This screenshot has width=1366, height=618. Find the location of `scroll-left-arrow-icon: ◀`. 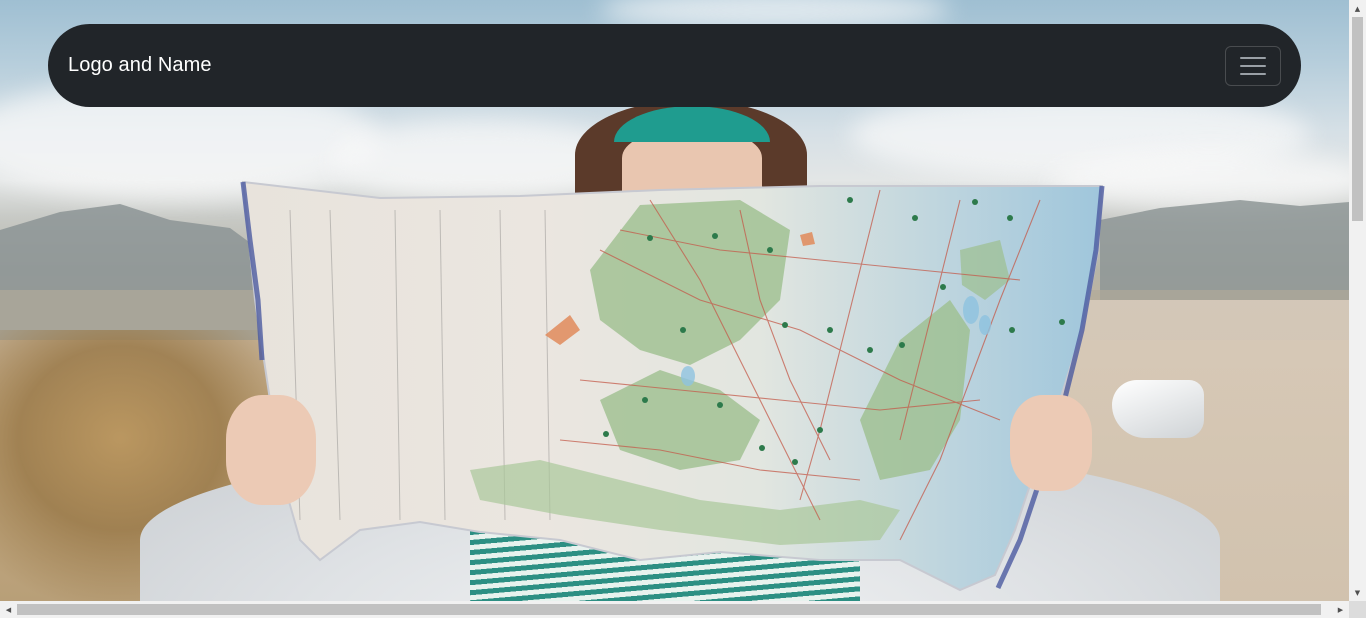

scroll-left-arrow-icon: ◀ is located at coordinates (8, 609).